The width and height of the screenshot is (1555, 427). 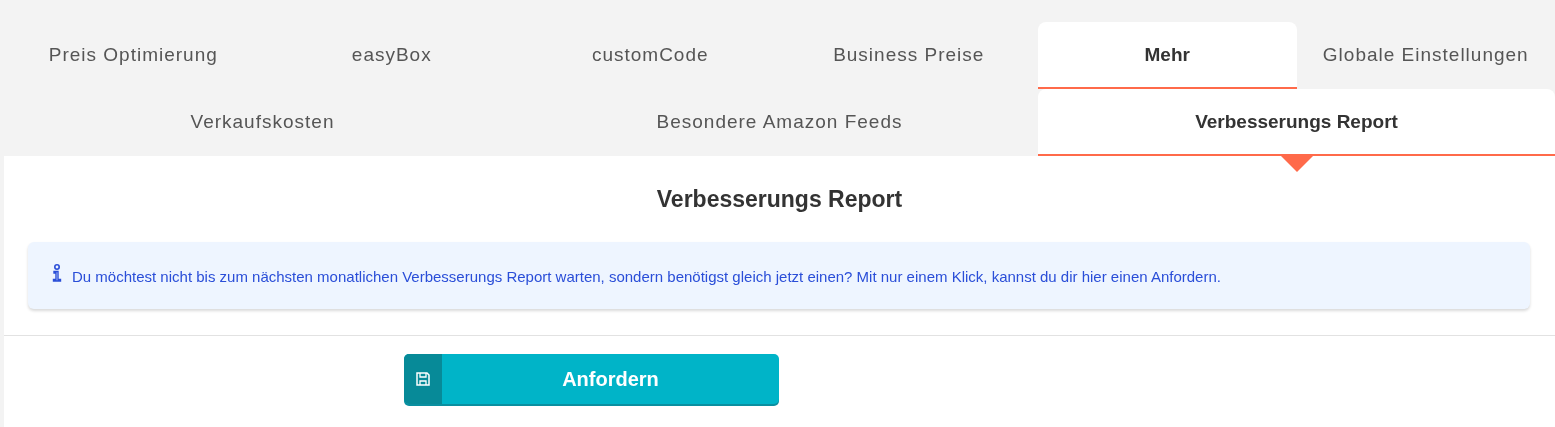 I want to click on tab: easyBox, so click(x=391, y=55).